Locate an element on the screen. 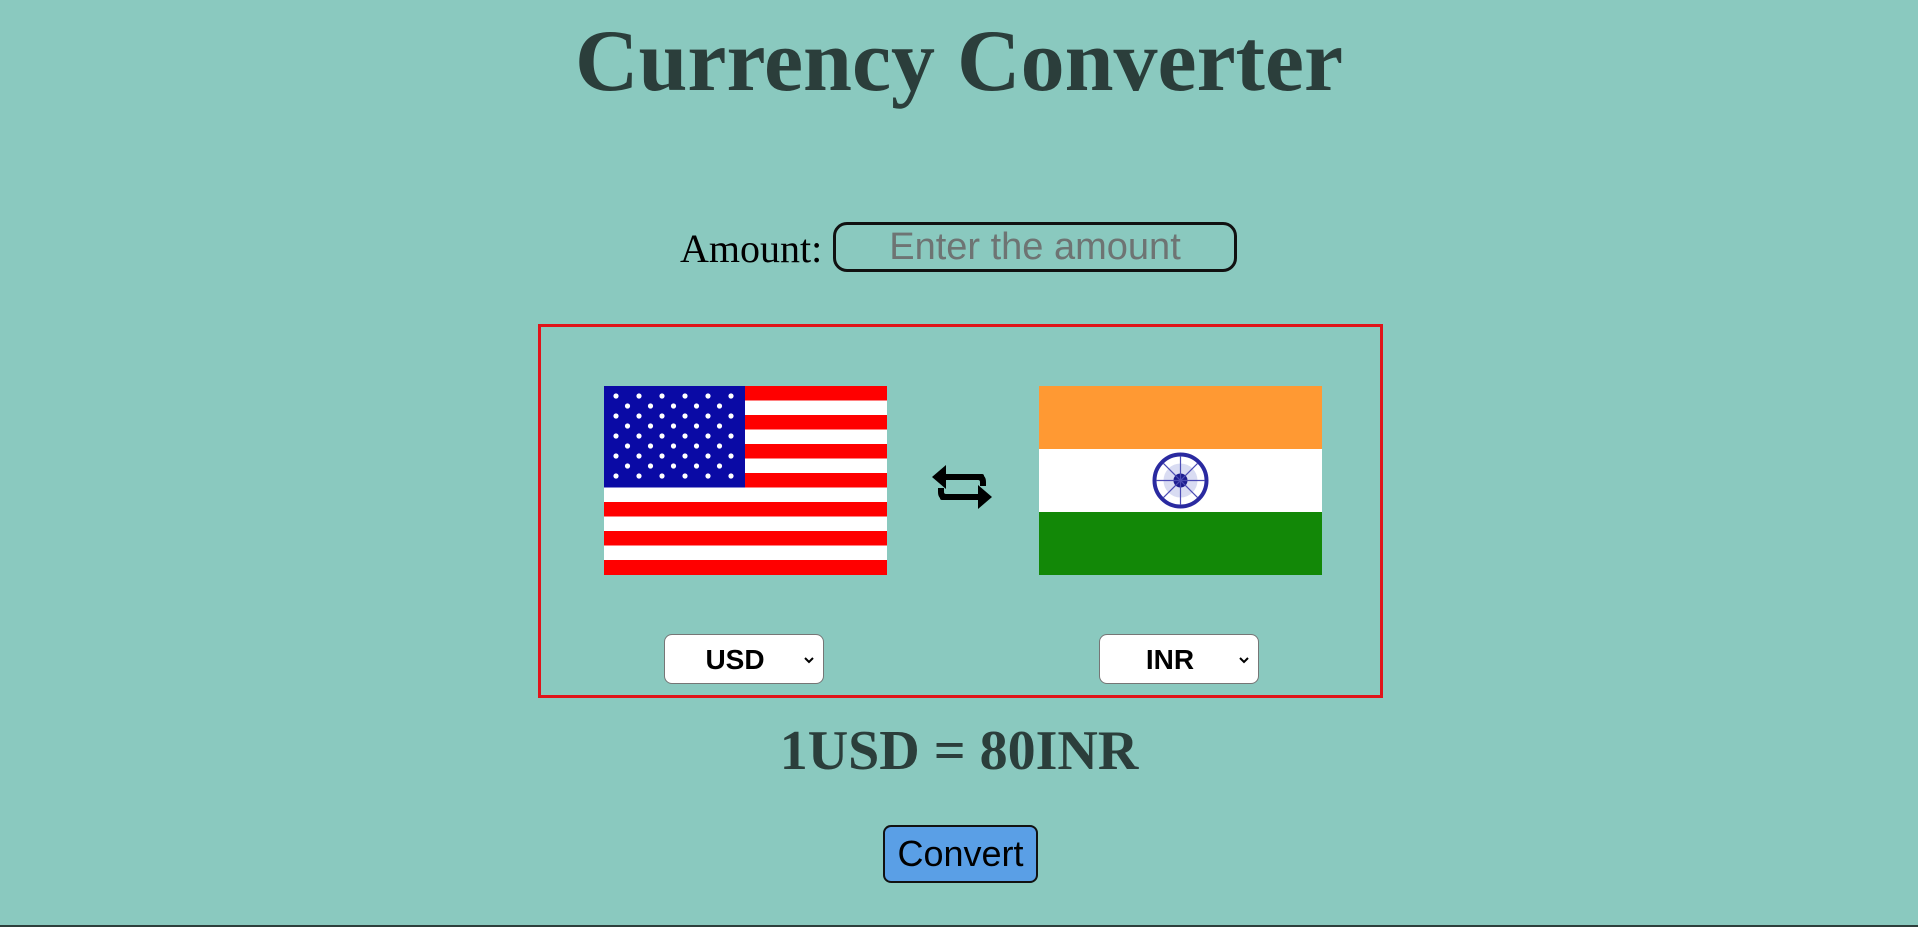 This screenshot has height=927, width=1918. from-currency-select: USD is located at coordinates (744, 659).